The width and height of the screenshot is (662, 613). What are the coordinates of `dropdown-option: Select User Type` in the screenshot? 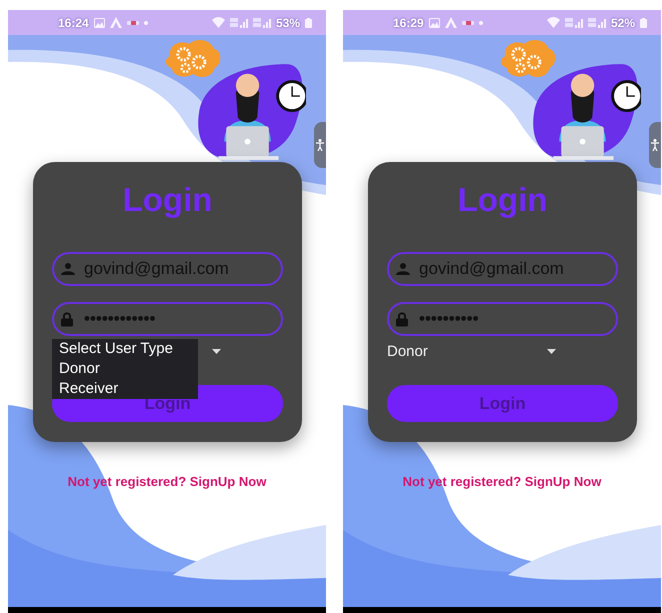 It's located at (125, 349).